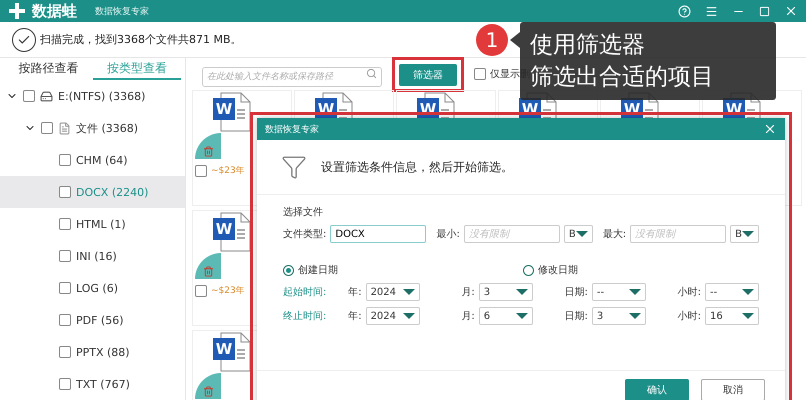  I want to click on cross-logo-icon, so click(17, 11).